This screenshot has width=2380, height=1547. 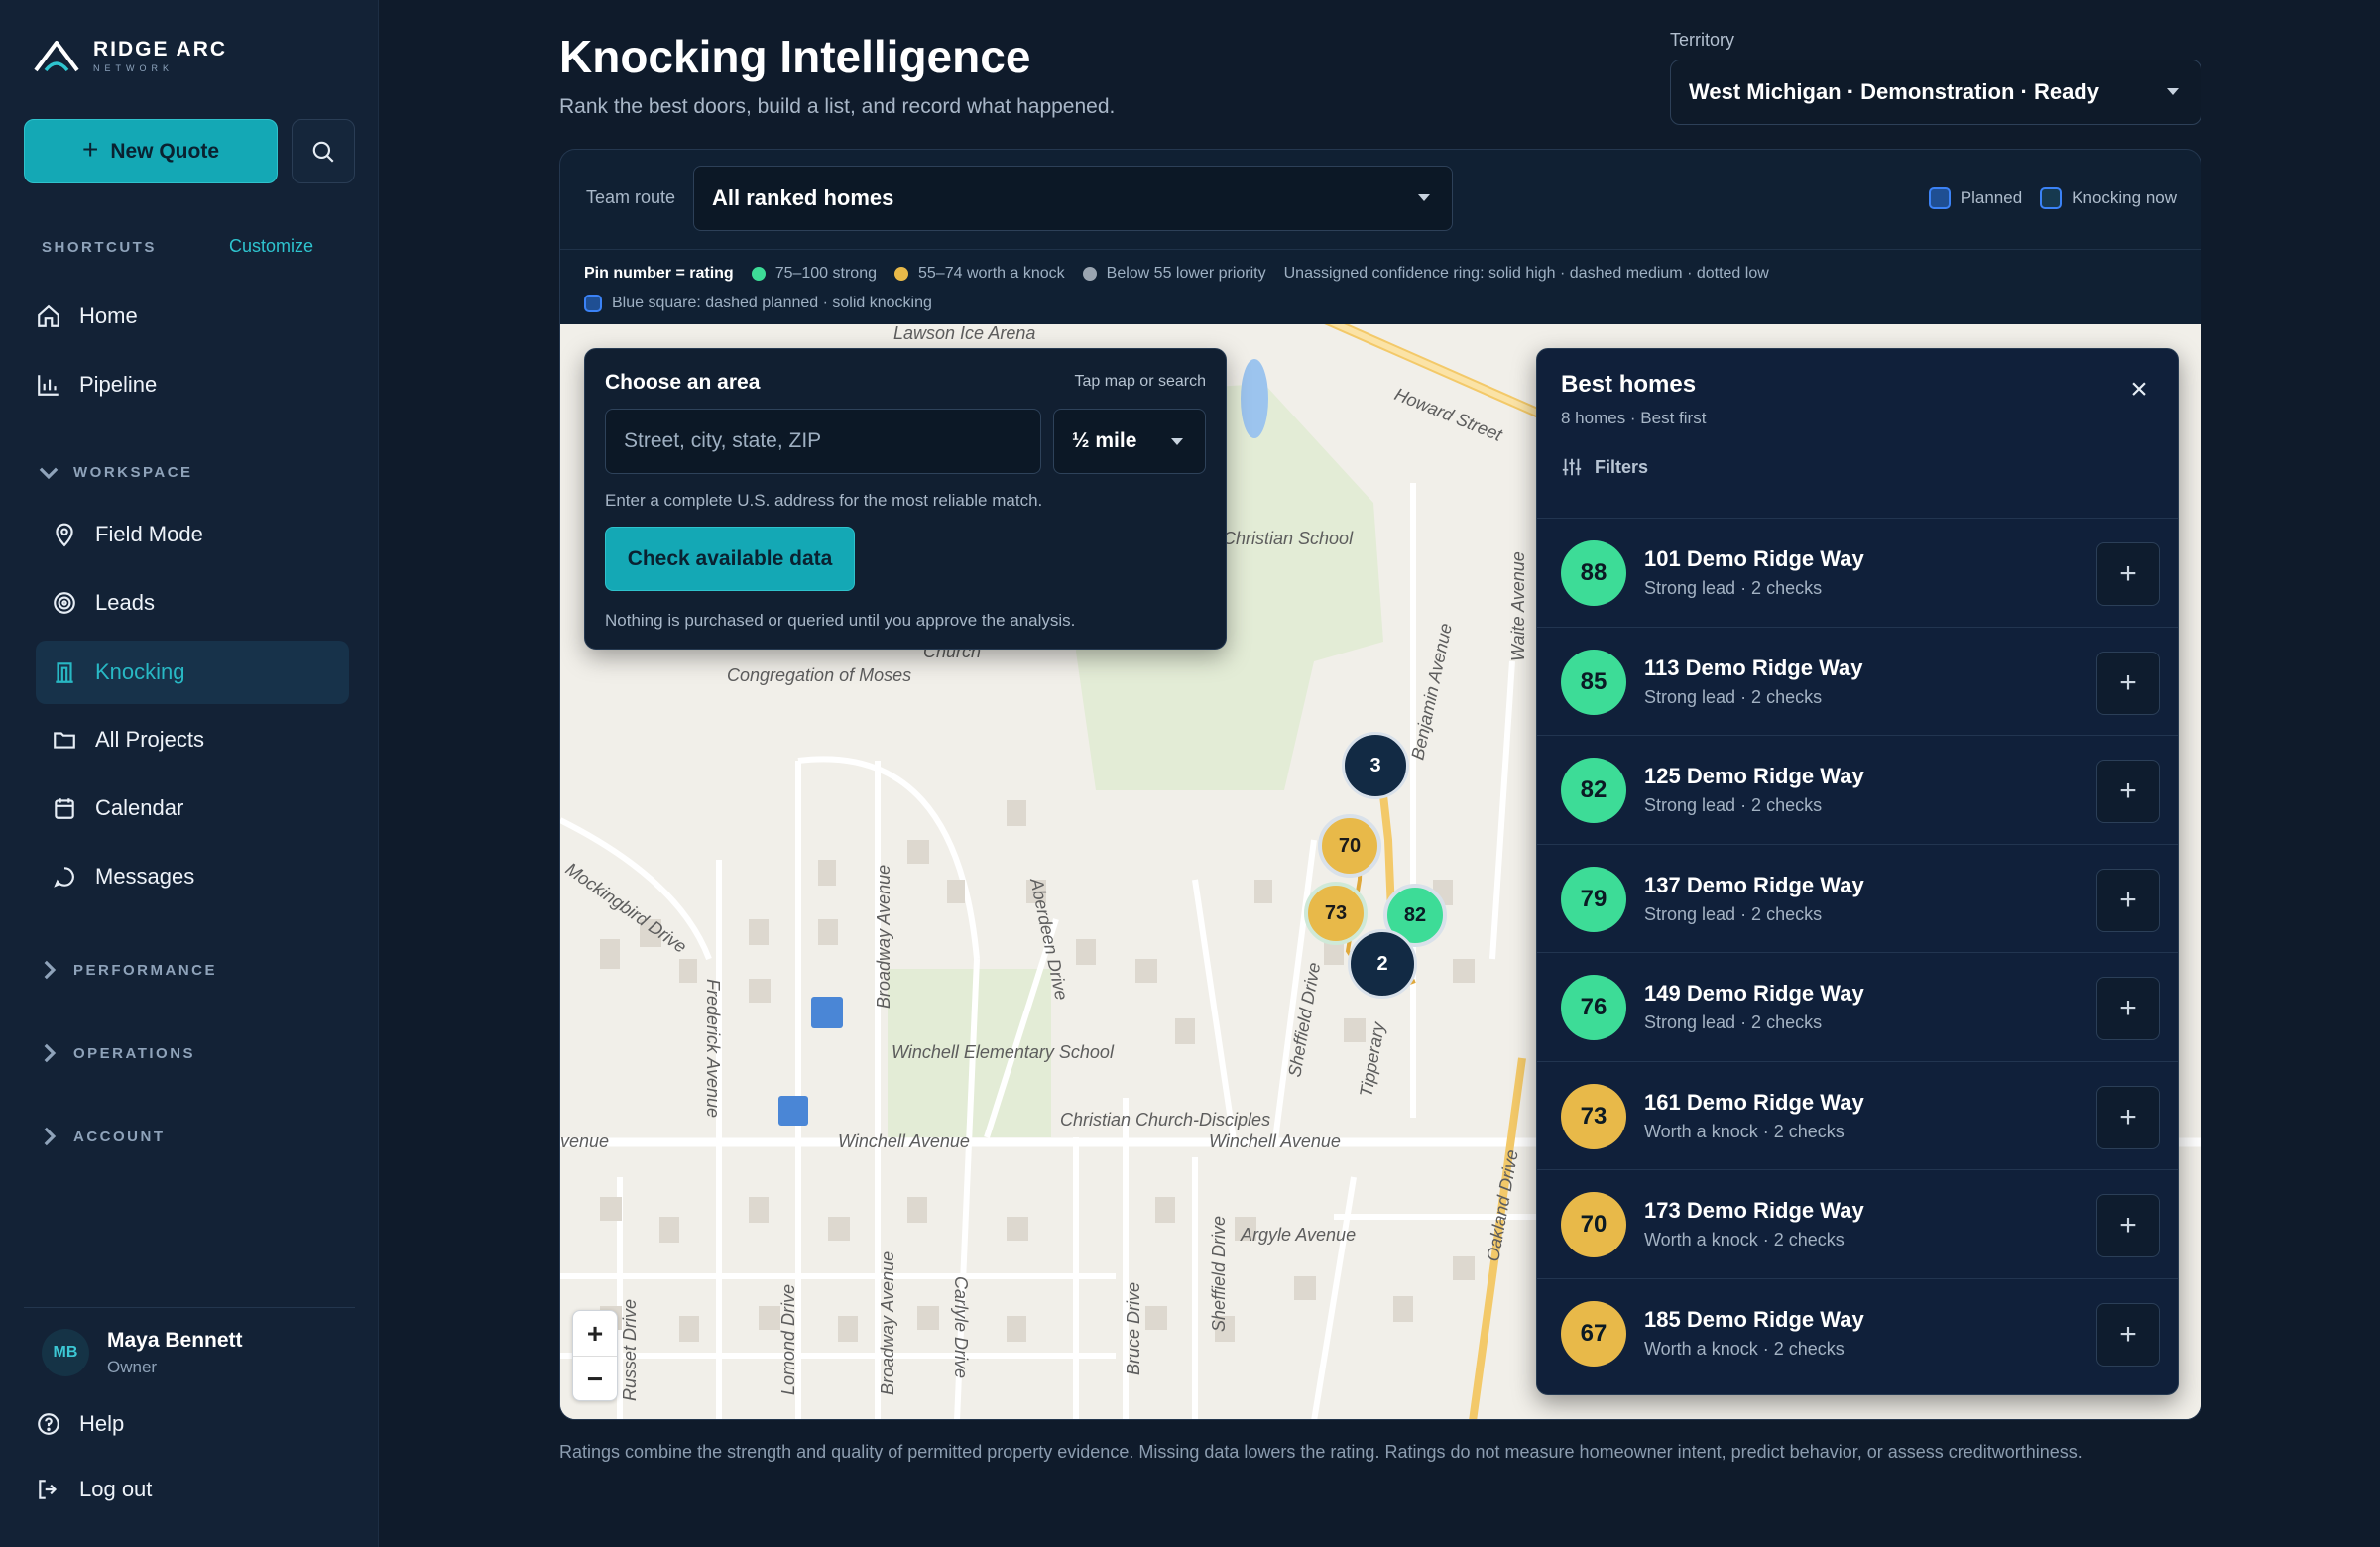 I want to click on knocking-square-icon, so click(x=2051, y=198).